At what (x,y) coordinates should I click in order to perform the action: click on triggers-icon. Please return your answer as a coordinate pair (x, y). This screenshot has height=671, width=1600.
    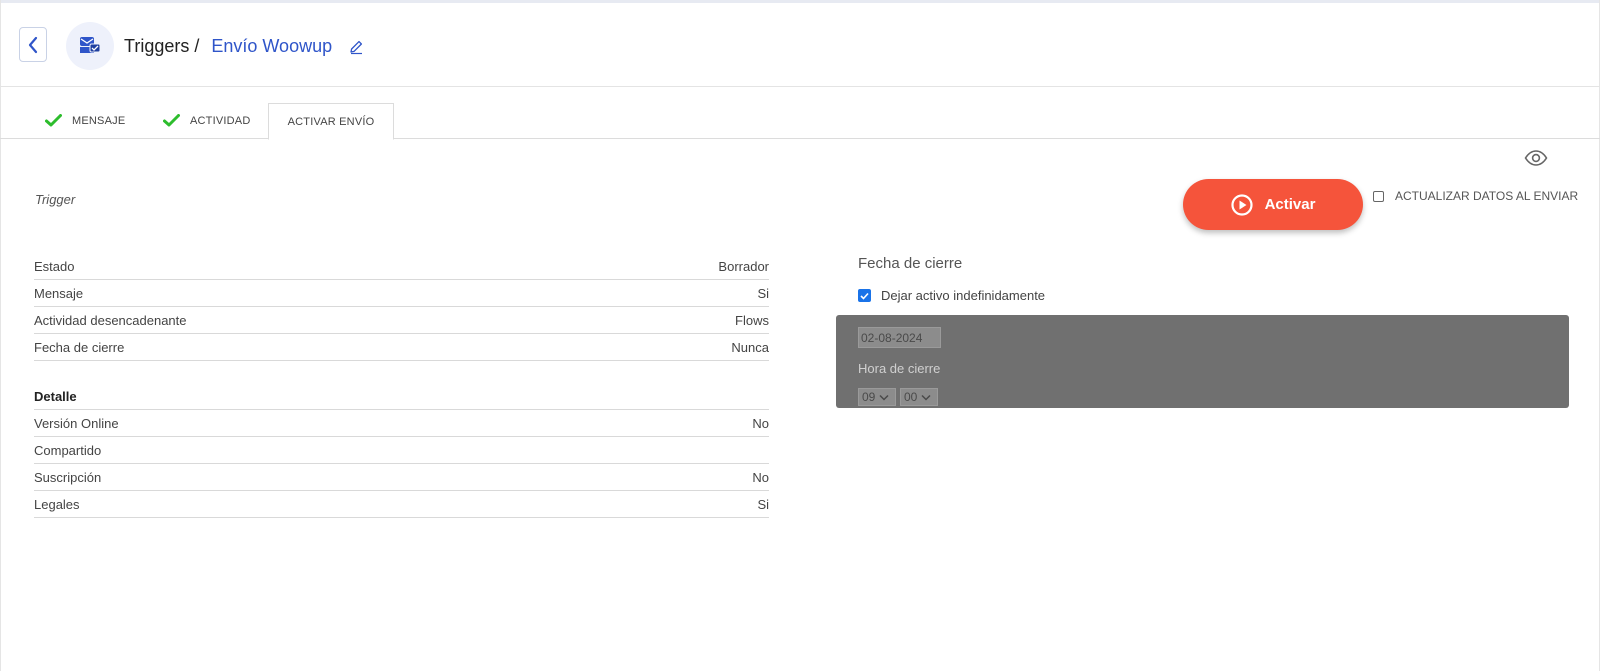
    Looking at the image, I should click on (90, 46).